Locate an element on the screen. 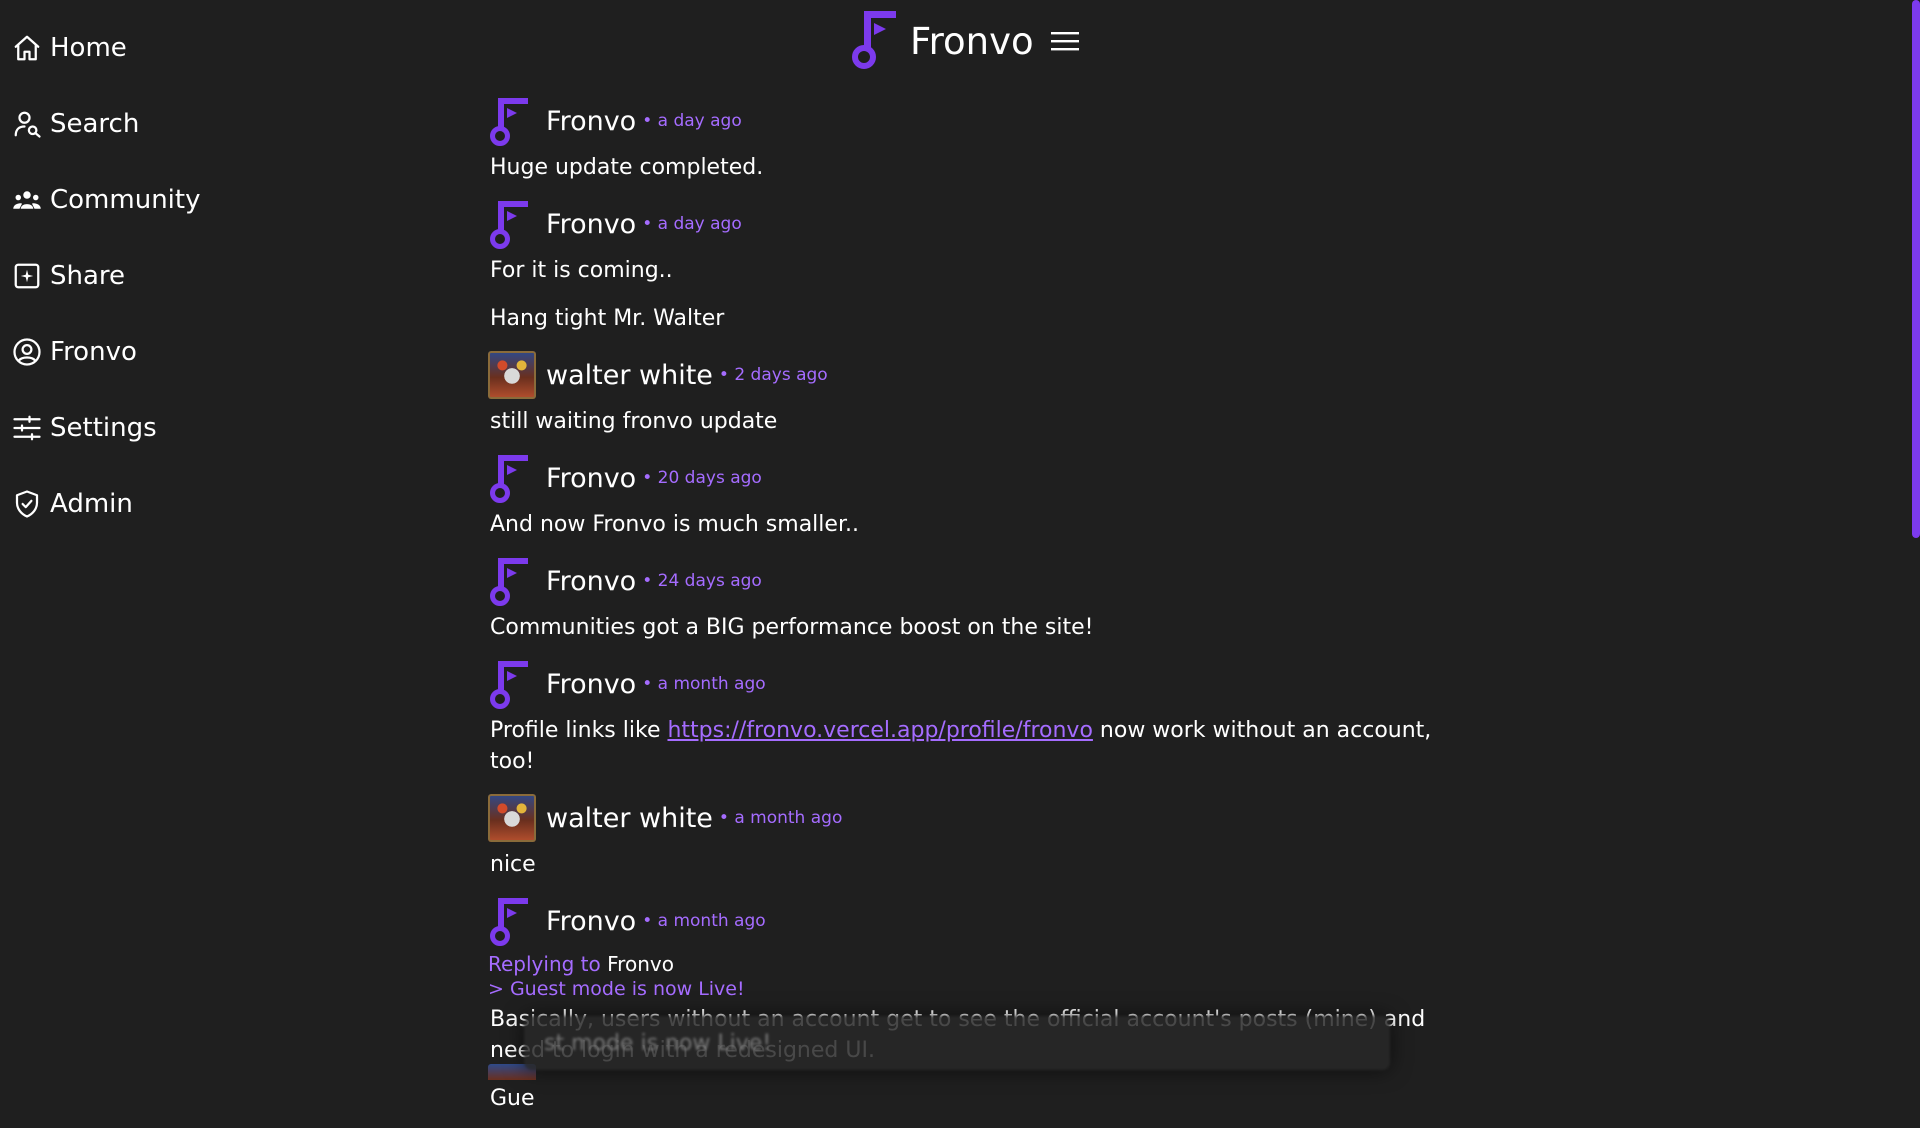 Image resolution: width=1920 pixels, height=1128 pixels. sidebar-item-community: Community is located at coordinates (106, 200).